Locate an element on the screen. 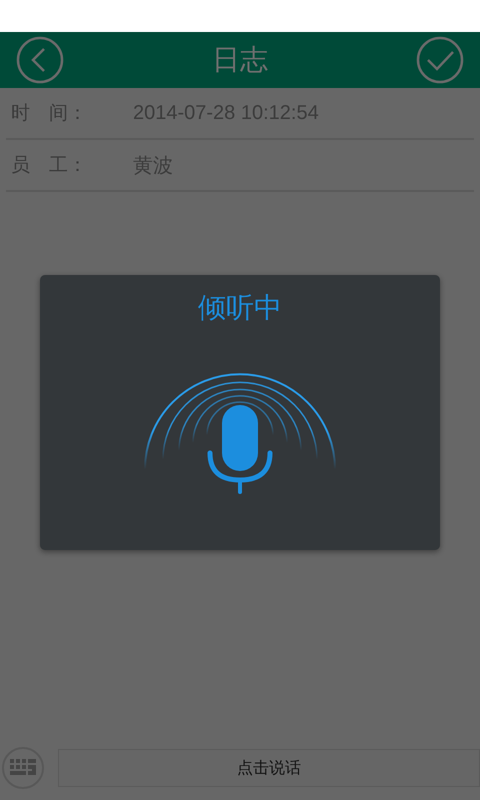  keyboard-button is located at coordinates (23, 768).